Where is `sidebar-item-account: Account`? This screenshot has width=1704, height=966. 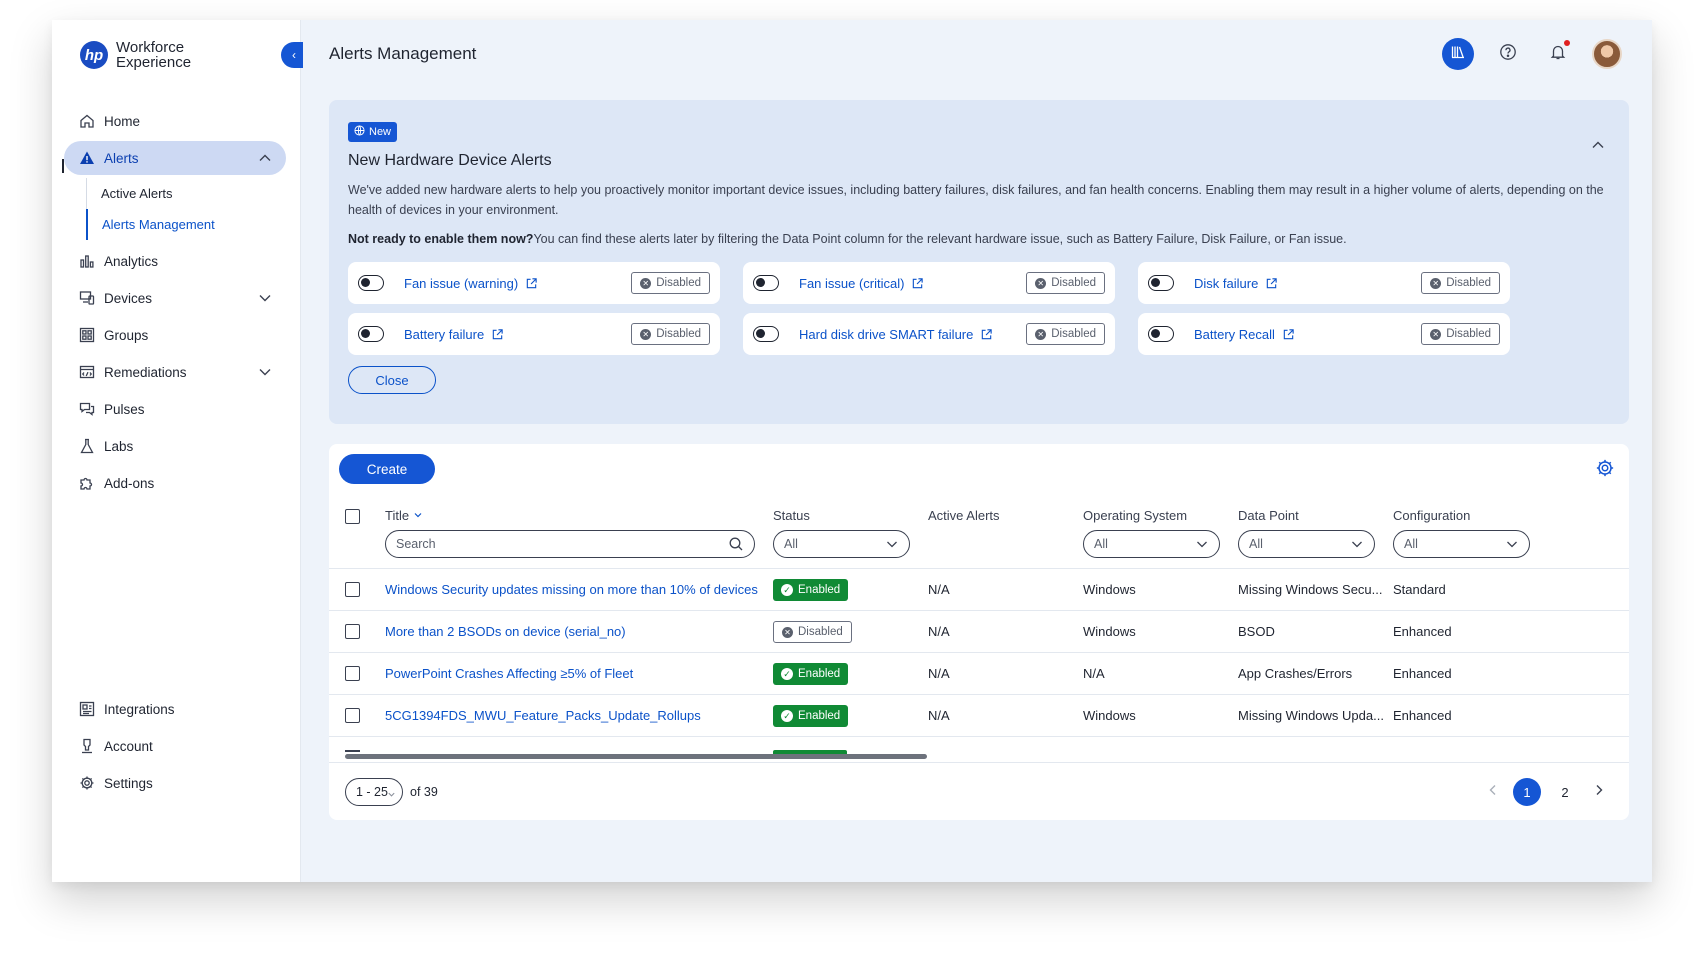
sidebar-item-account: Account is located at coordinates (175, 746).